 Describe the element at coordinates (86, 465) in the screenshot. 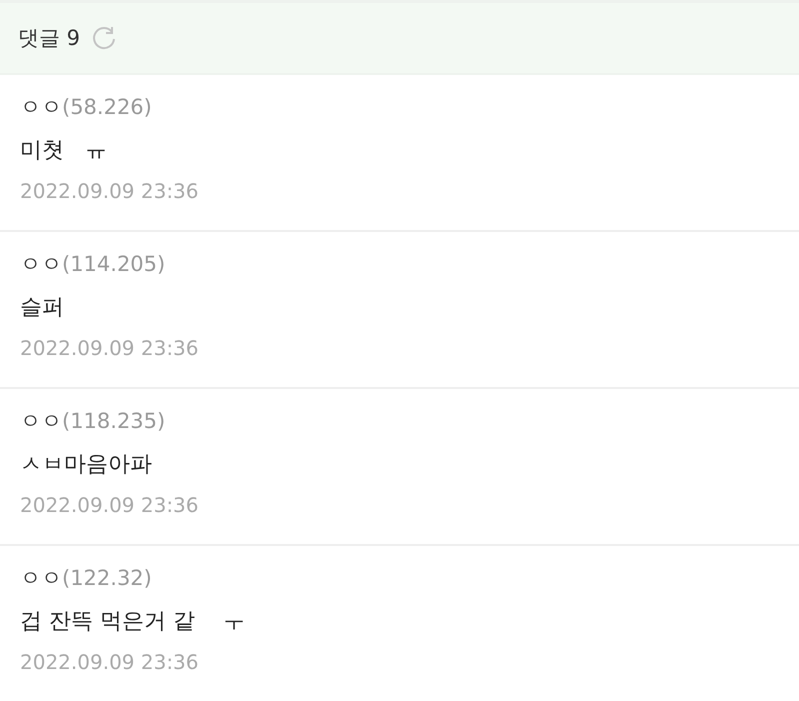

I see `comment-text: ㅅㅂ마음아파` at that location.